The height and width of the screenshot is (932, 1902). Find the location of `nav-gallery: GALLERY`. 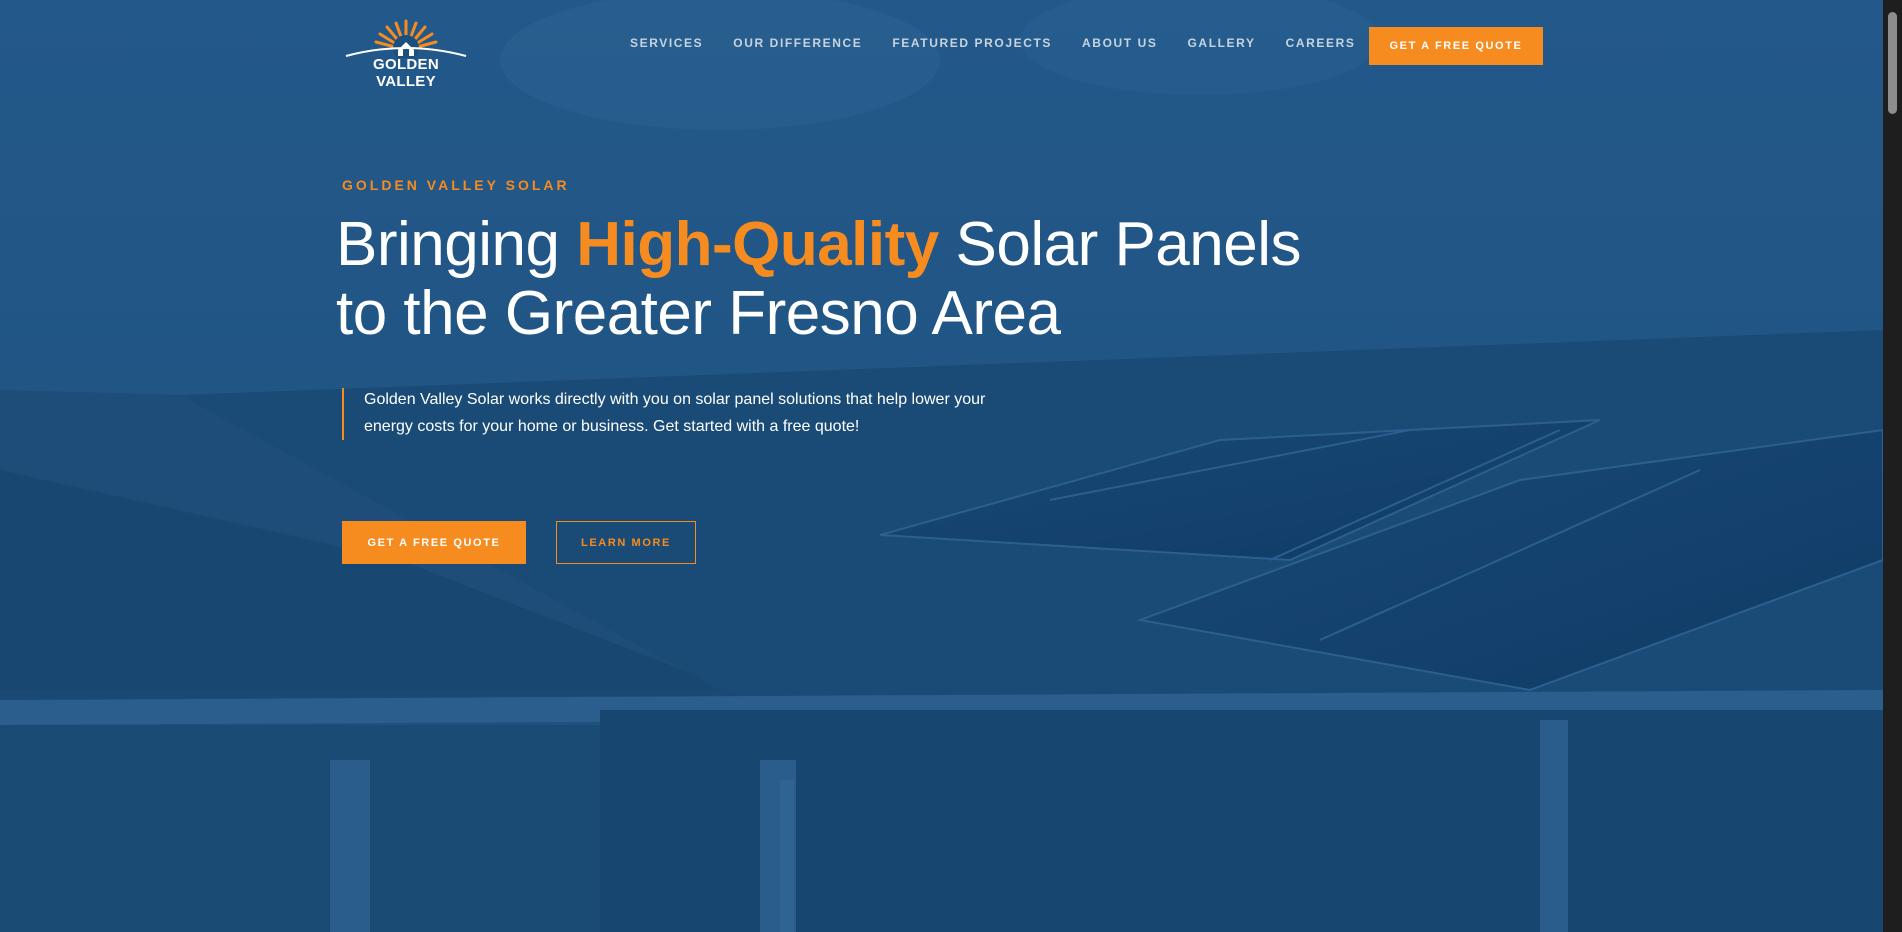

nav-gallery: GALLERY is located at coordinates (1222, 43).